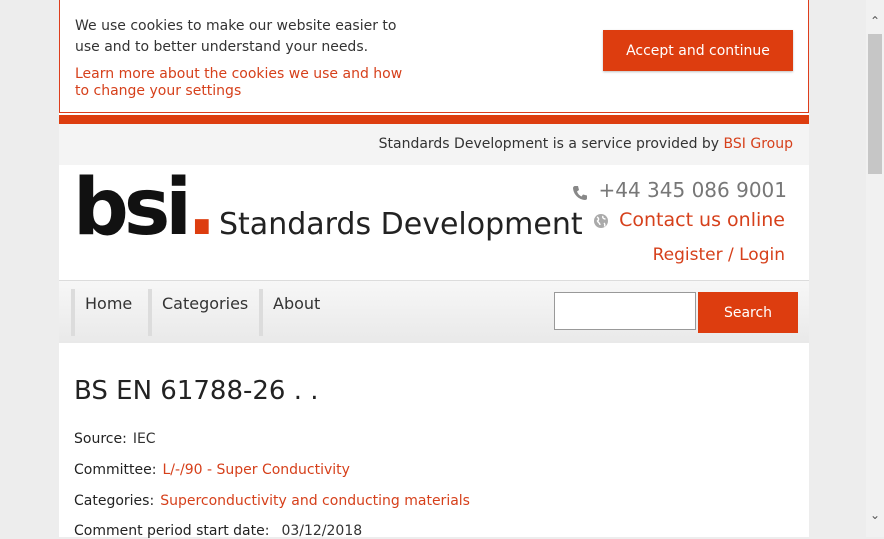  I want to click on register-login-link: Register / Login, so click(719, 255).